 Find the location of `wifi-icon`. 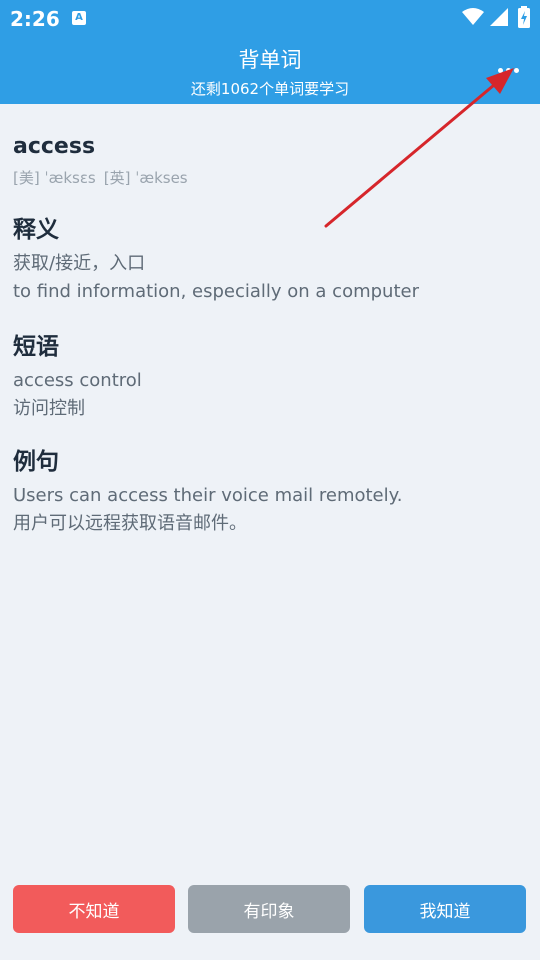

wifi-icon is located at coordinates (473, 16).